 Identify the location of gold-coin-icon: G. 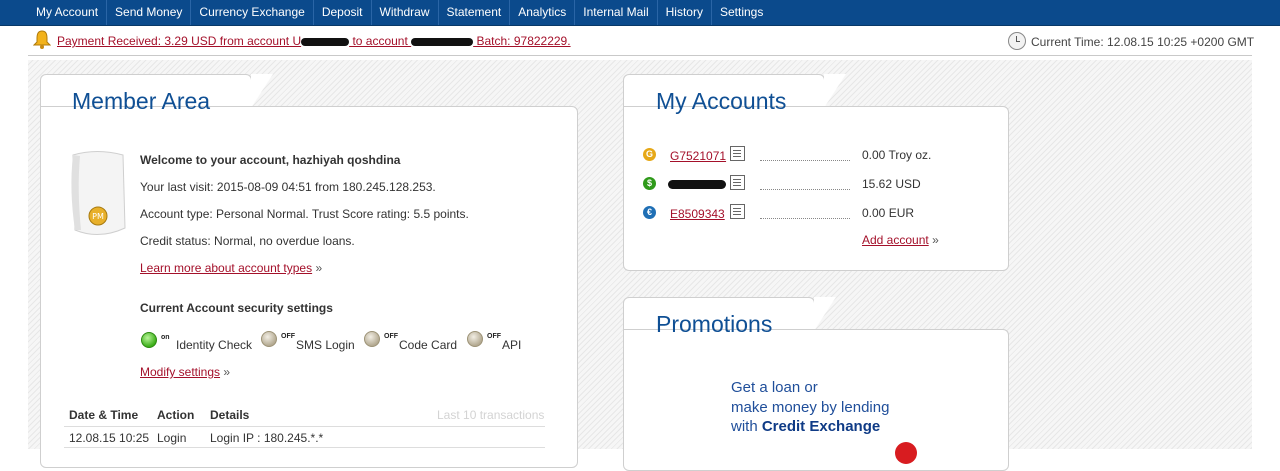
(649, 154).